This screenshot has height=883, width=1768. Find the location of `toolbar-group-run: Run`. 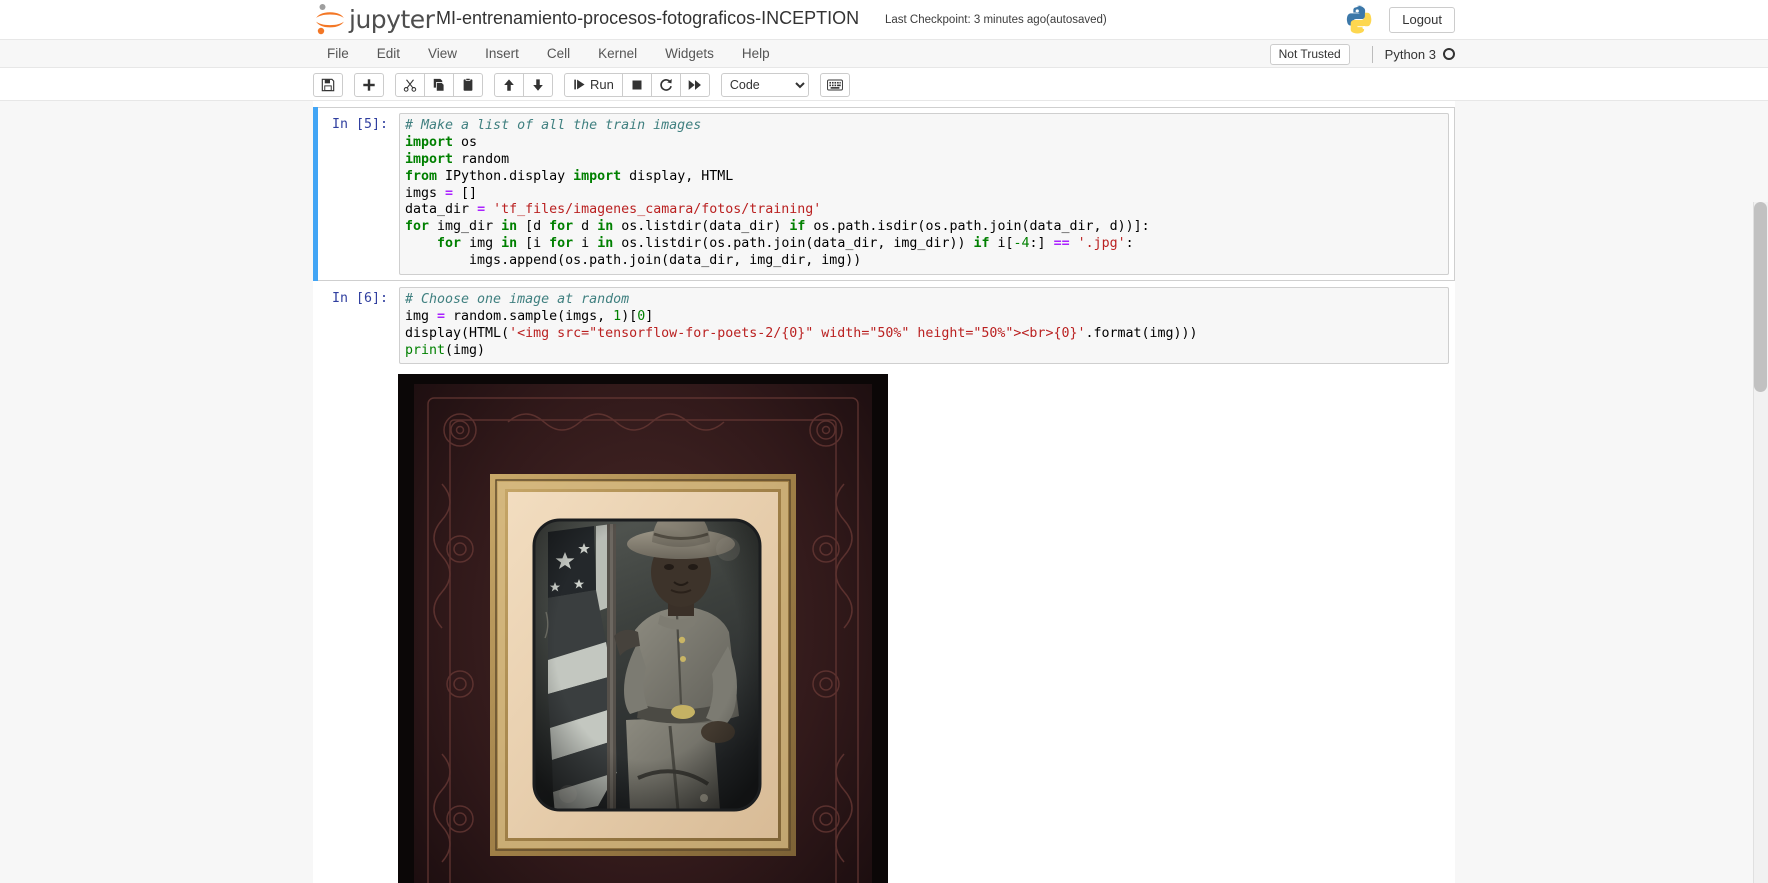

toolbar-group-run: Run is located at coordinates (637, 84).